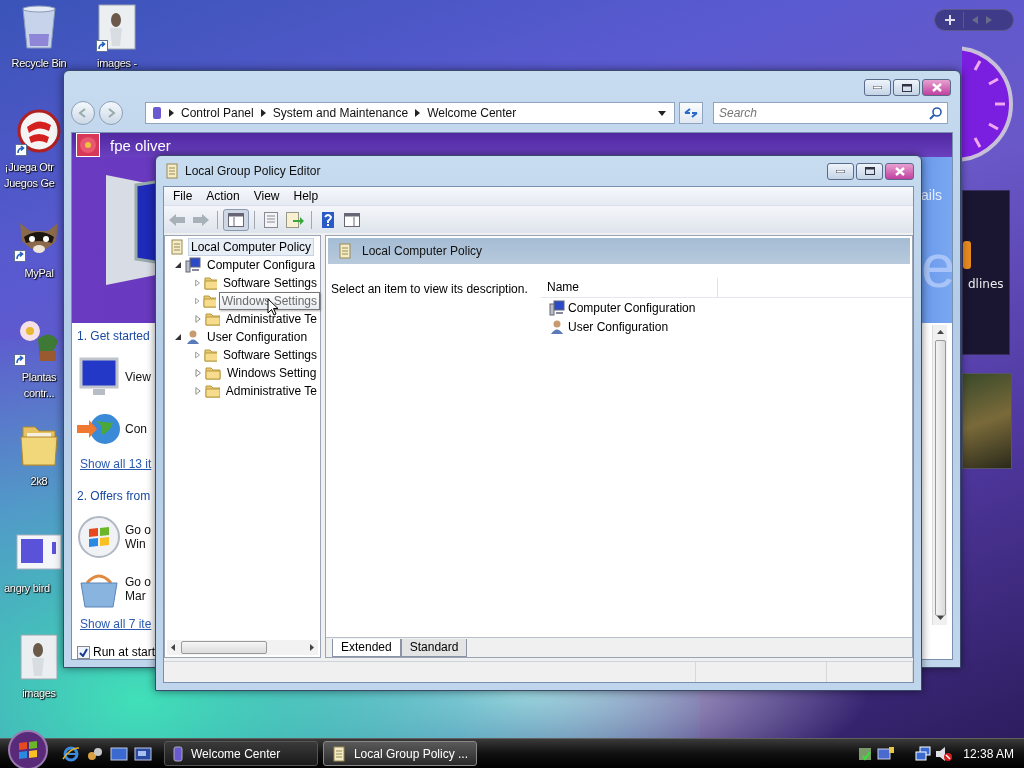 The height and width of the screenshot is (768, 1024). What do you see at coordinates (39, 552) in the screenshot?
I see `screenshot-thumbnail-icon` at bounding box center [39, 552].